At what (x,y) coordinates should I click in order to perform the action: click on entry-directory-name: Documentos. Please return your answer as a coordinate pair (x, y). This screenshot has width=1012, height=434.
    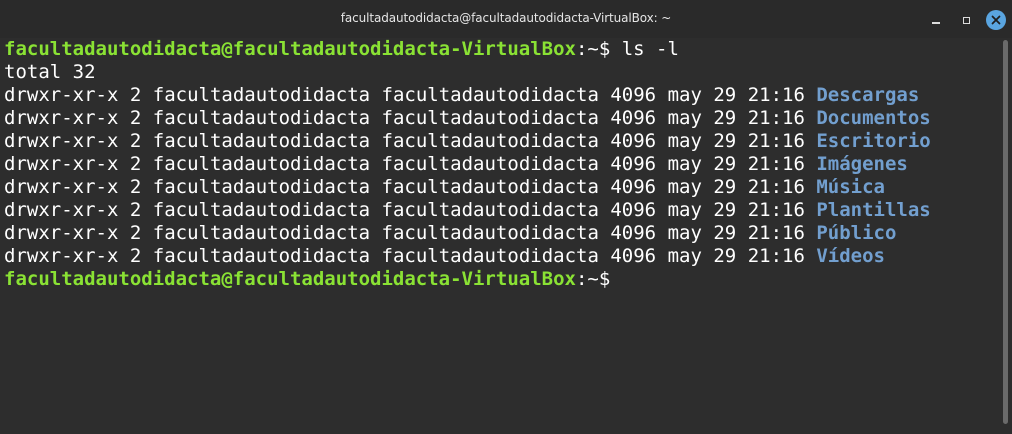
    Looking at the image, I should click on (873, 118).